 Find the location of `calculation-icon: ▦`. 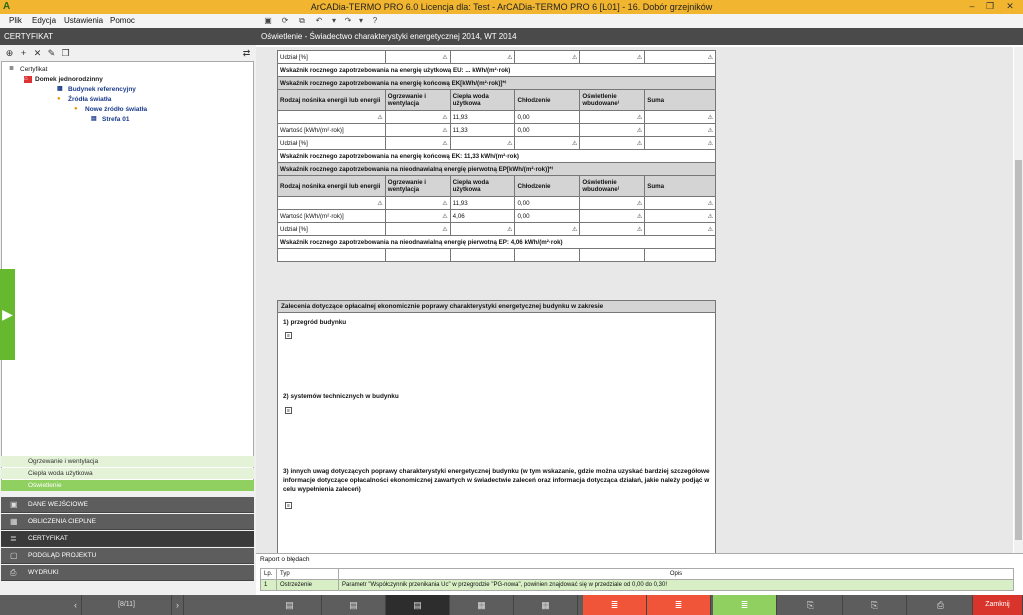

calculation-icon: ▦ is located at coordinates (14, 521).